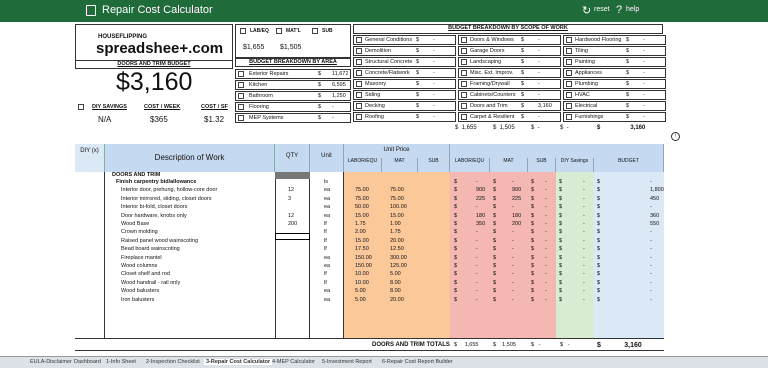 The image size is (768, 368). What do you see at coordinates (481, 190) in the screenshot?
I see `row-labor-total: 900` at bounding box center [481, 190].